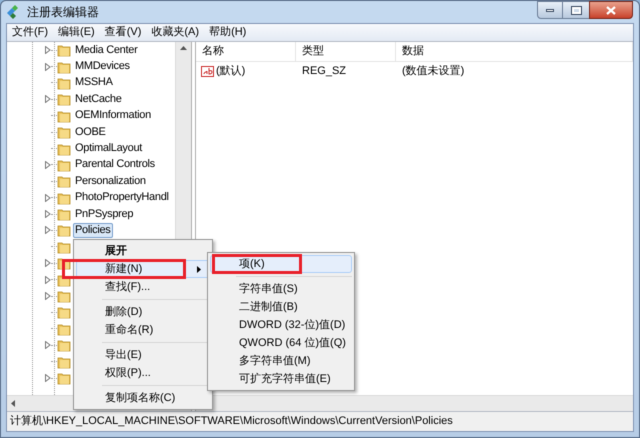  I want to click on status-path: 计算机\HKEY_LOCAL_MACHINE\SOFTWARE\Microsoft\Windows\CurrentVersion\Policies, so click(231, 422).